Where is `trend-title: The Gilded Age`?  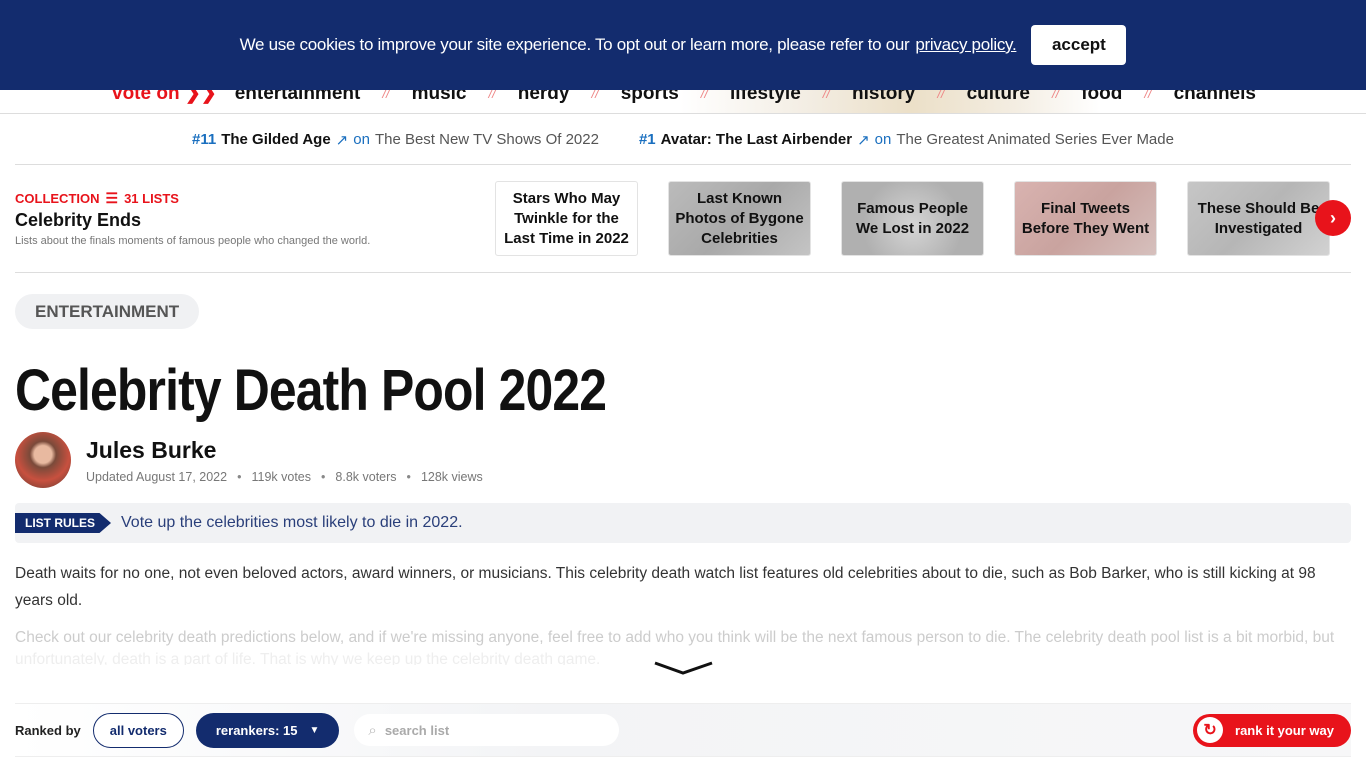
trend-title: The Gilded Age is located at coordinates (276, 139).